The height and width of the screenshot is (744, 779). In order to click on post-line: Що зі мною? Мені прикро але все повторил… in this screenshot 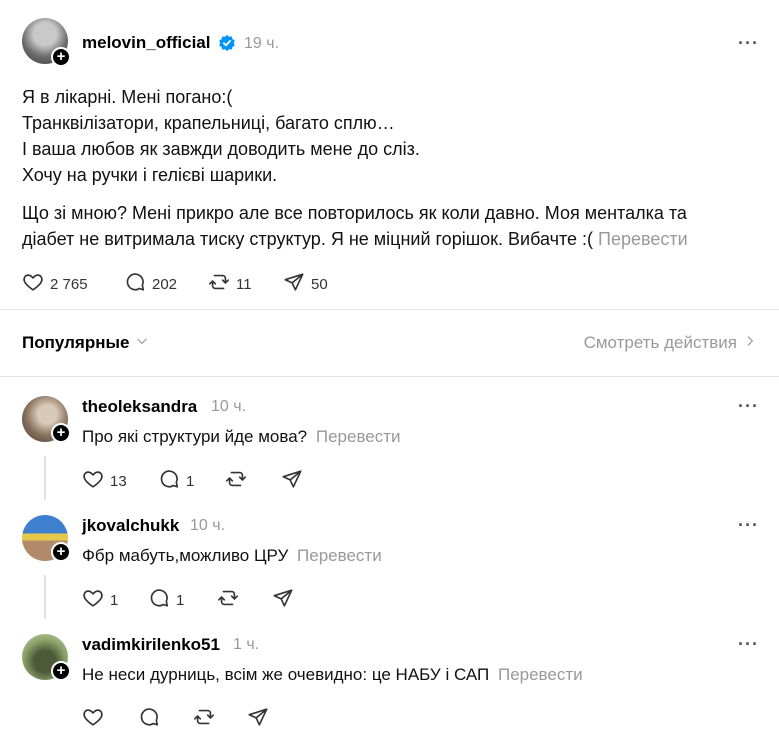, I will do `click(354, 213)`.